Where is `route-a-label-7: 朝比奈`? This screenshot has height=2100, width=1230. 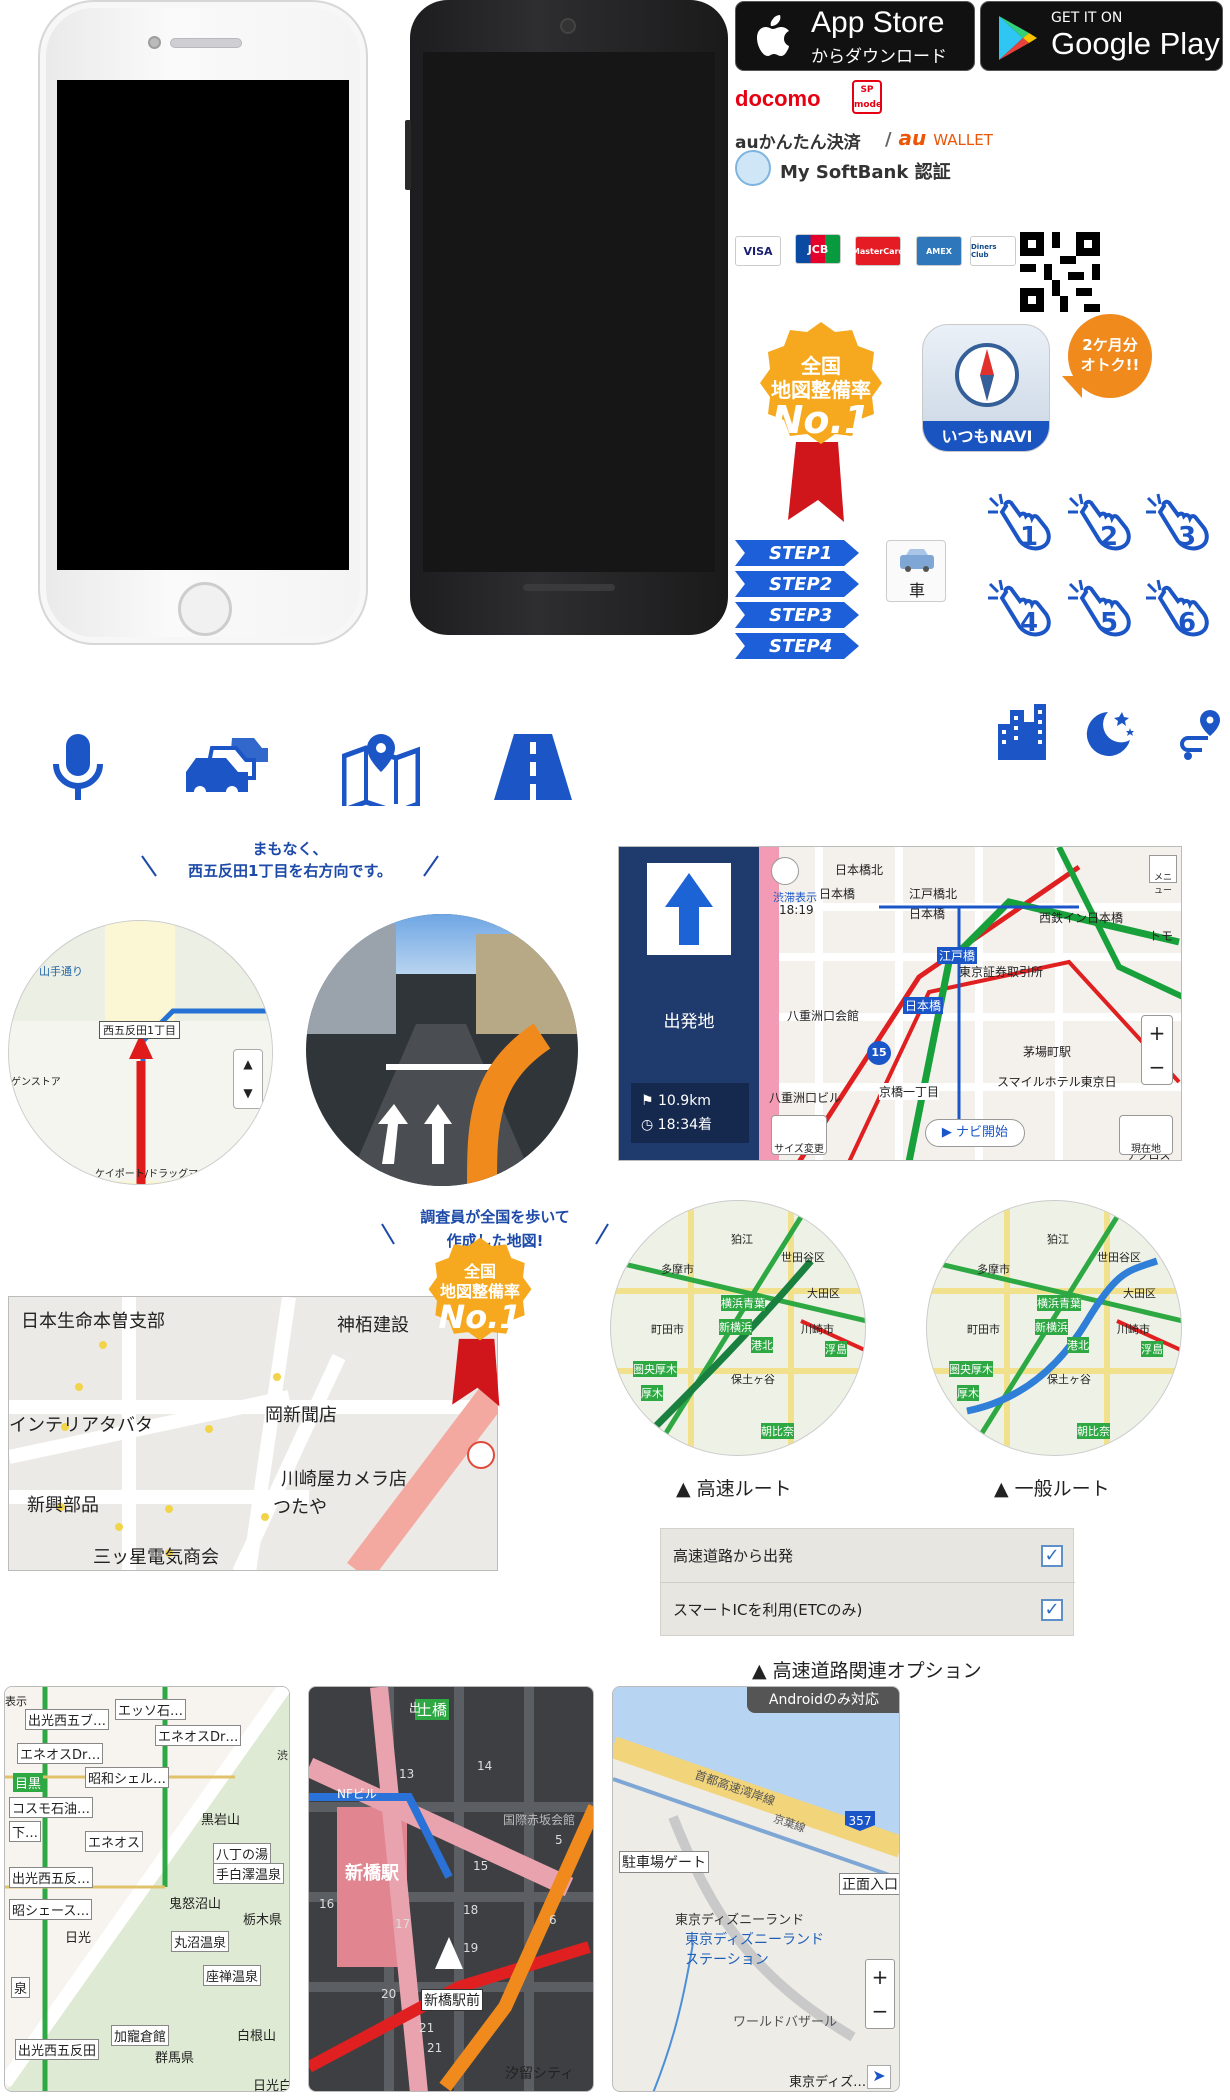
route-a-label-7: 朝比奈 is located at coordinates (777, 1431).